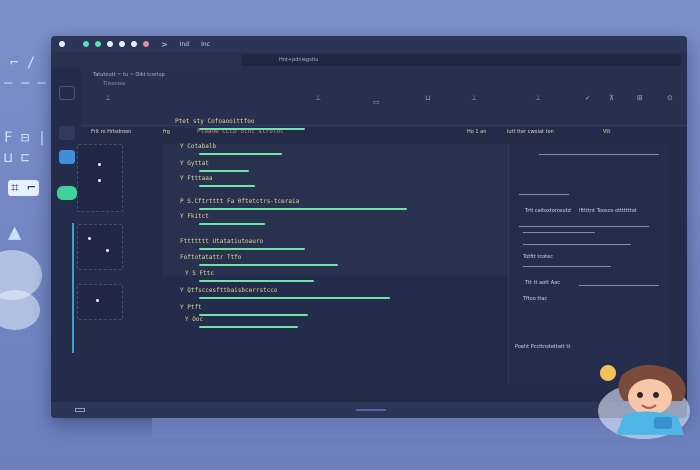 The image size is (700, 470). I want to click on status-indicator, so click(371, 410).